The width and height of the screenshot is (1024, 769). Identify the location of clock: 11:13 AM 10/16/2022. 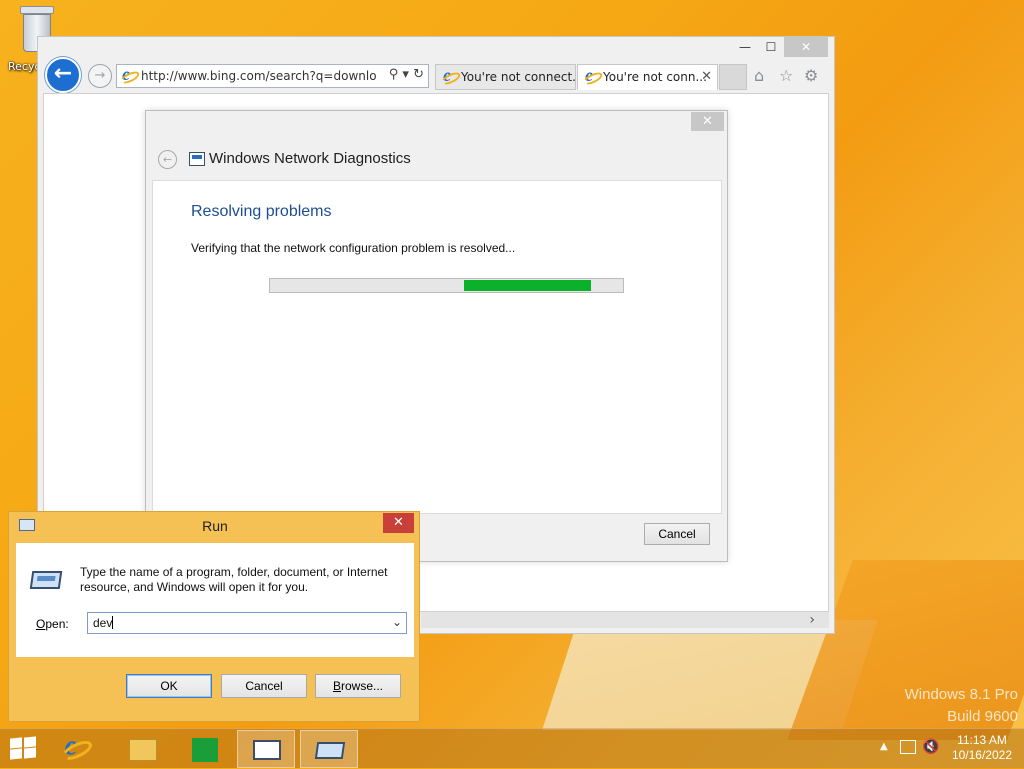
(982, 748).